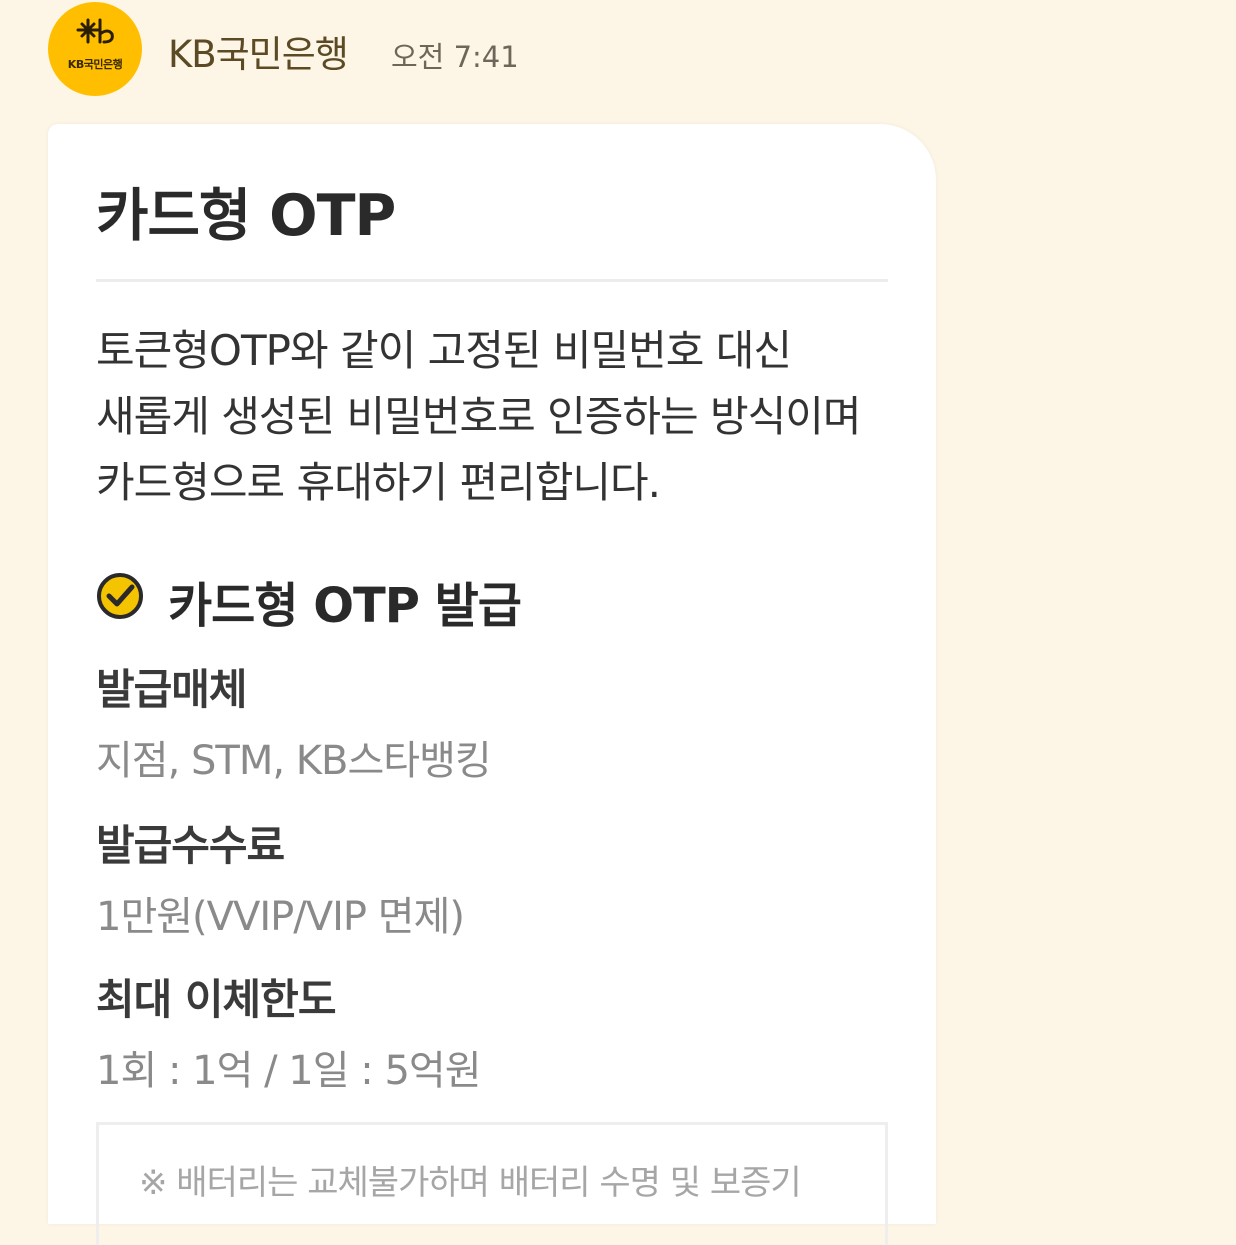 Image resolution: width=1236 pixels, height=1245 pixels. What do you see at coordinates (95, 31) in the screenshot?
I see `kb-logo-icon` at bounding box center [95, 31].